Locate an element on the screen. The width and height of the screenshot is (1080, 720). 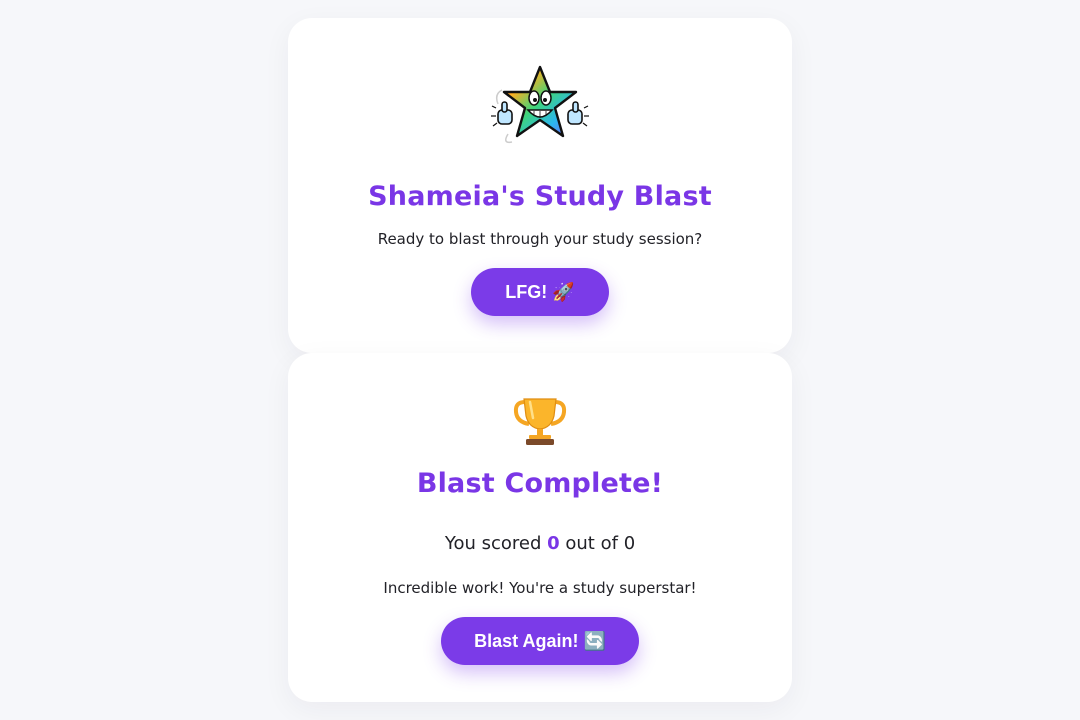
trophy-icon is located at coordinates (540, 421).